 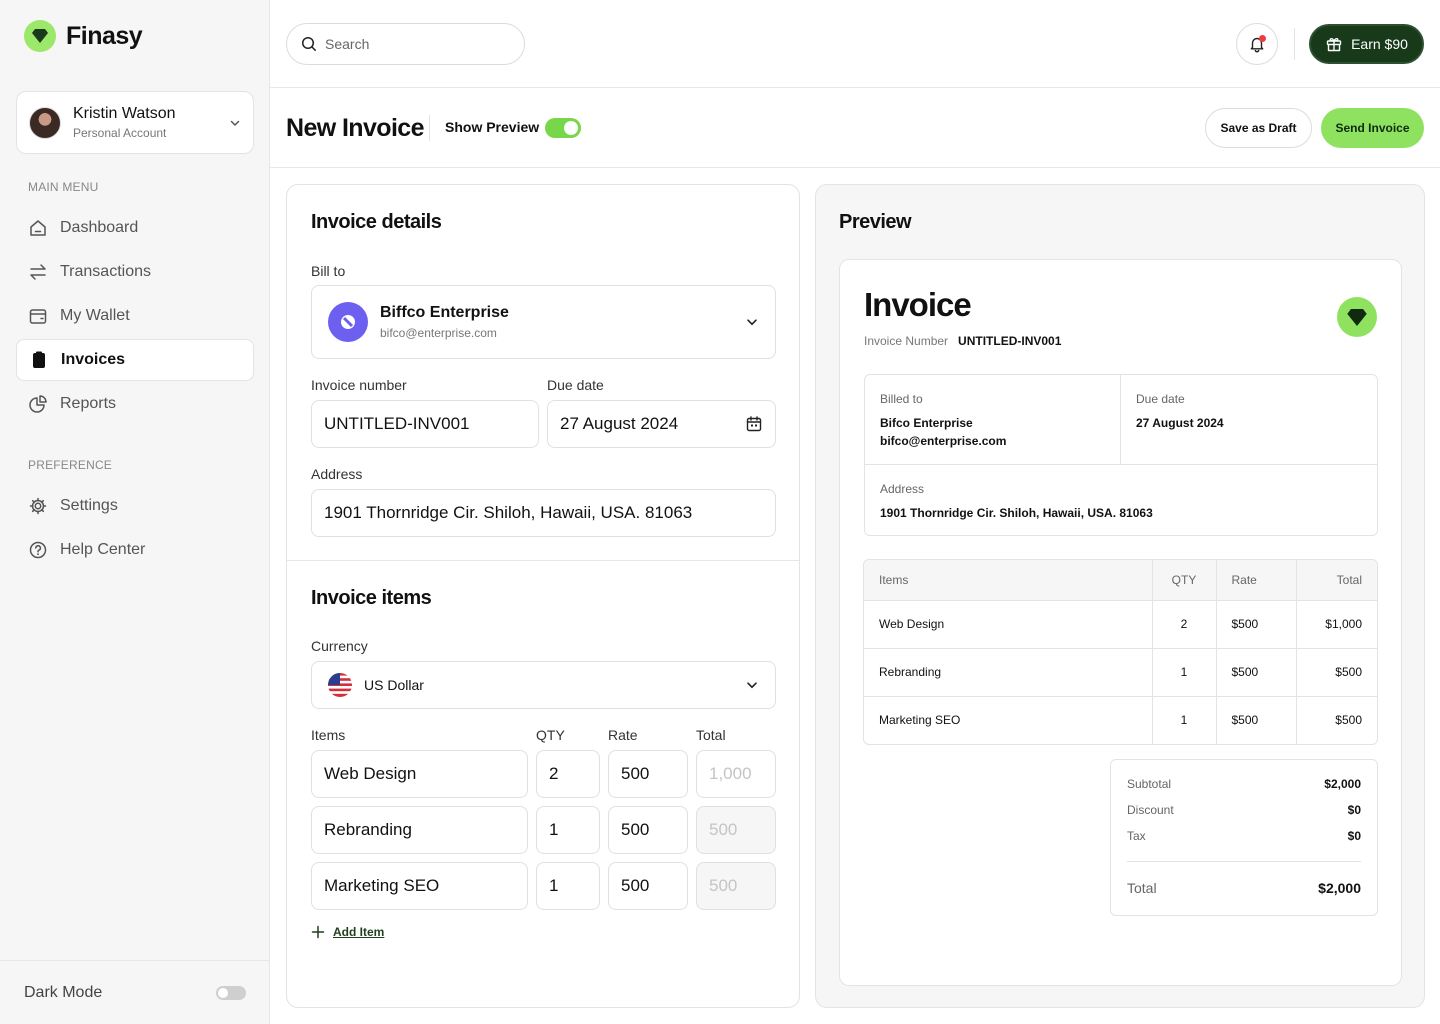 I want to click on due-date-value: 27 August 2024, so click(x=1180, y=423).